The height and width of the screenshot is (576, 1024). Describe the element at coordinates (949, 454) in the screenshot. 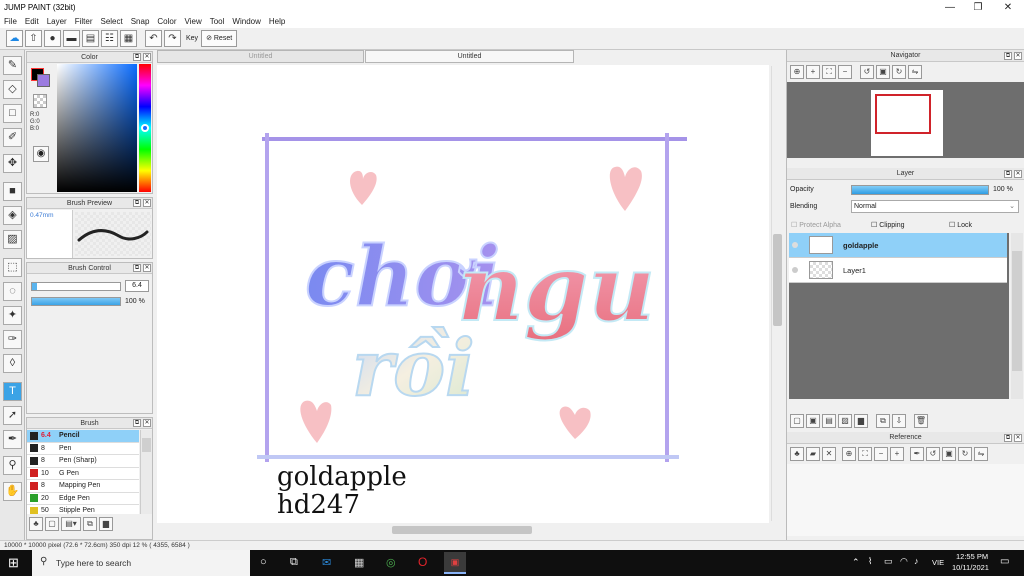

I see `ref-fit-icon: ▣` at that location.